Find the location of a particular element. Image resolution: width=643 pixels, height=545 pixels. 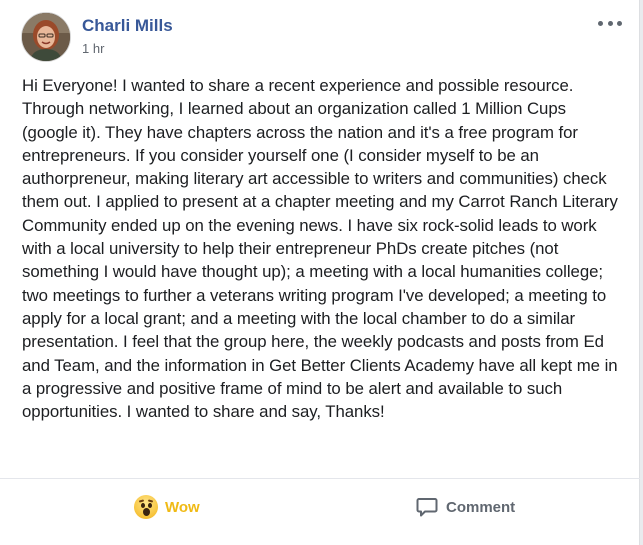

post-header: Charli Mills 1 hr is located at coordinates (97, 37).